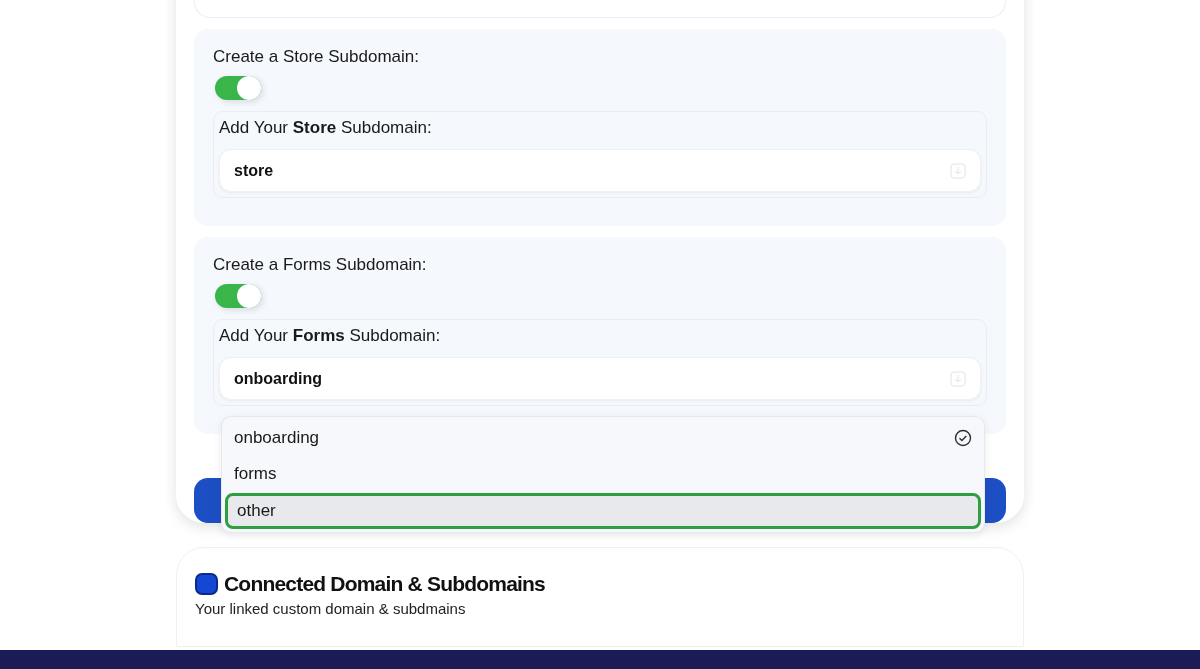  I want to click on dropdown-option: forms, so click(603, 474).